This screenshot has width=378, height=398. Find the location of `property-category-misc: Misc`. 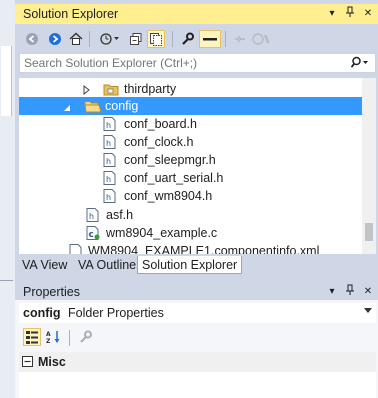

property-category-misc: Misc is located at coordinates (197, 362).